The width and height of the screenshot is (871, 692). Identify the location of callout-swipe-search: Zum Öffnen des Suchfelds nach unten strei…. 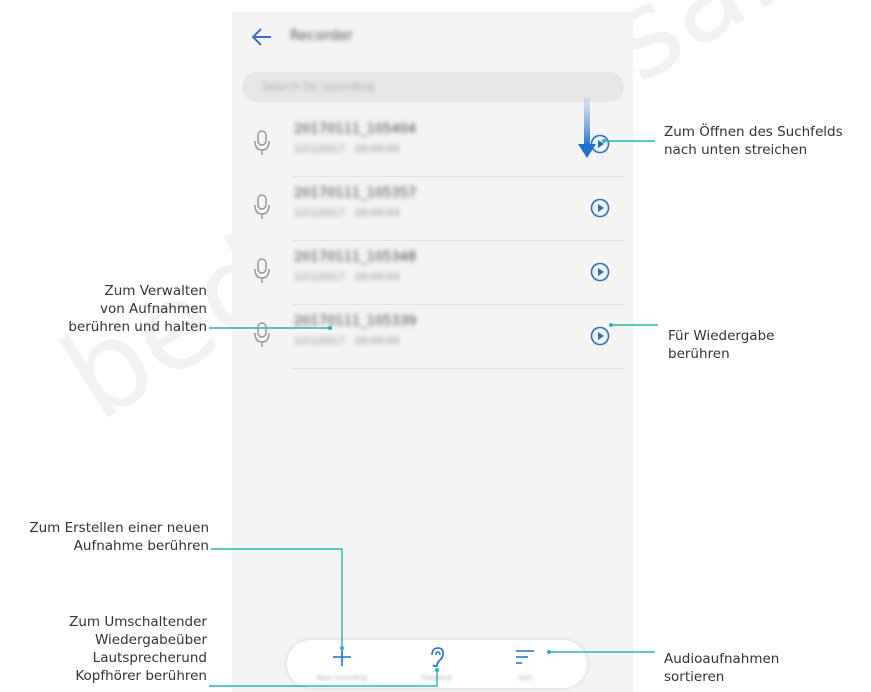
(753, 141).